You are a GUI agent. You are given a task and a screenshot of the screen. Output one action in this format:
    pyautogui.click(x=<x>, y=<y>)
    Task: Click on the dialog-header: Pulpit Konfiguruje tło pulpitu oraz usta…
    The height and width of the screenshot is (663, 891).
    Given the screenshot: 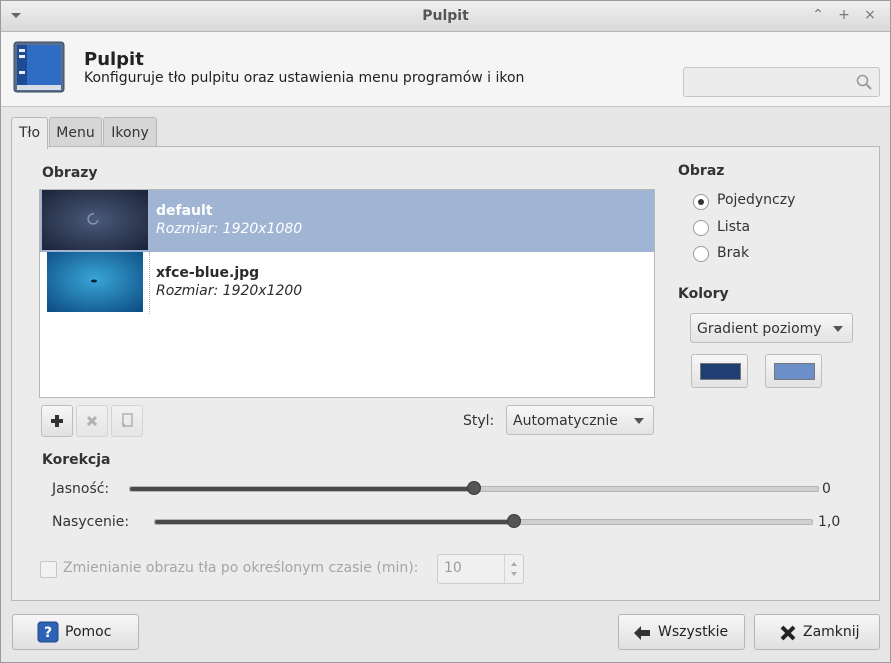 What is the action you would take?
    pyautogui.click(x=445, y=69)
    